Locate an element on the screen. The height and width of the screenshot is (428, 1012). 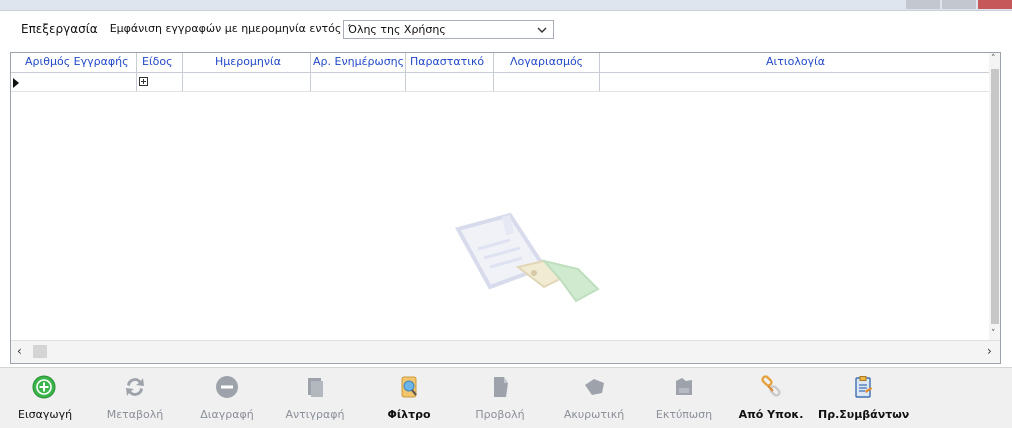
from-subaccount-button: Από Υποκ. is located at coordinates (771, 398).